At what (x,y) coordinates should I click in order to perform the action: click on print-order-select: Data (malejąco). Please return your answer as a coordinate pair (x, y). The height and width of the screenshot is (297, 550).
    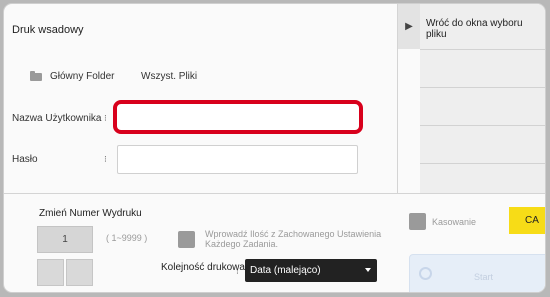
    Looking at the image, I should click on (311, 270).